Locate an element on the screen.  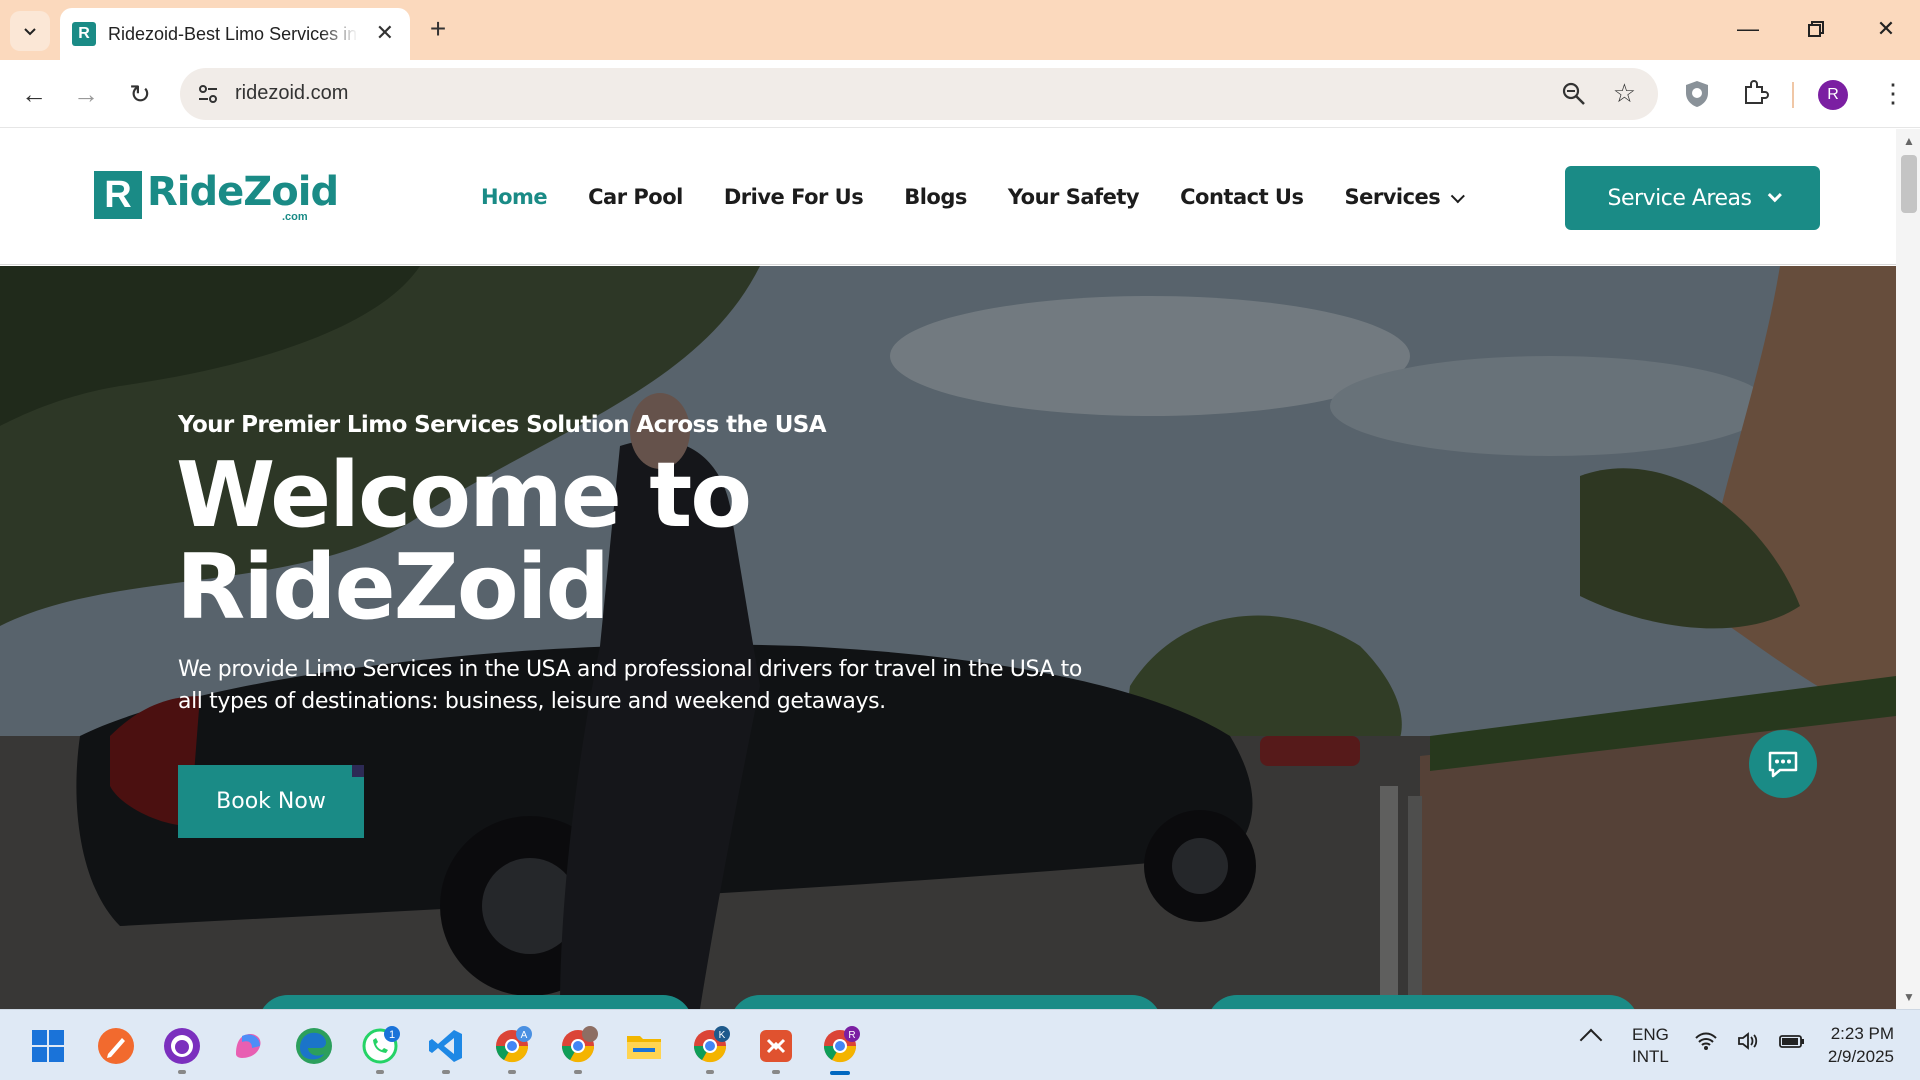
new-tab-button: + is located at coordinates (438, 30).